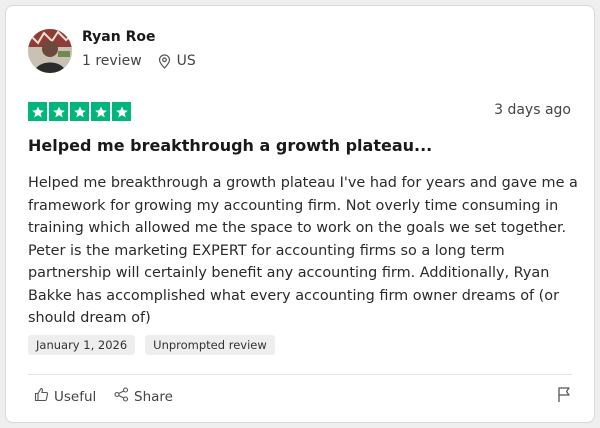  What do you see at coordinates (186, 61) in the screenshot?
I see `reviewer-country: US` at bounding box center [186, 61].